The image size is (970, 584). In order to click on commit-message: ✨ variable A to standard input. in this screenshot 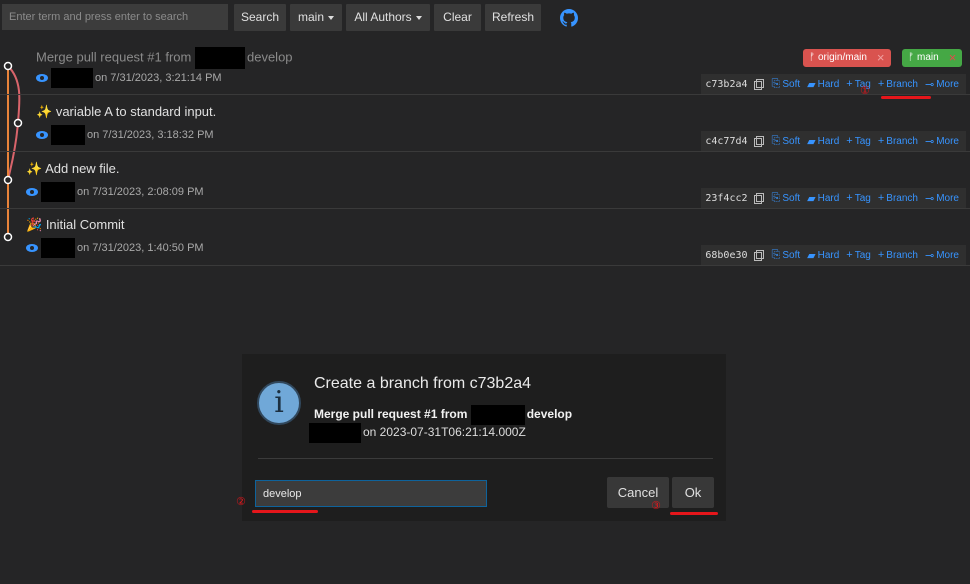, I will do `click(126, 112)`.